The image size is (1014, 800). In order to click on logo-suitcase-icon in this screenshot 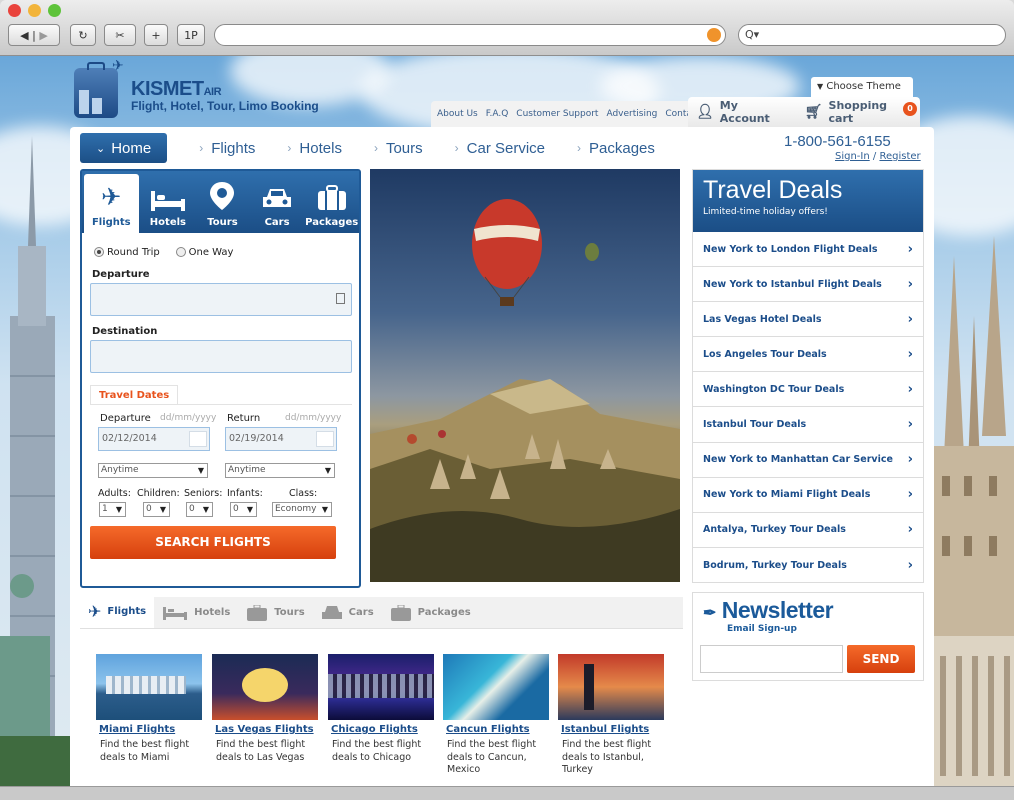, I will do `click(96, 90)`.